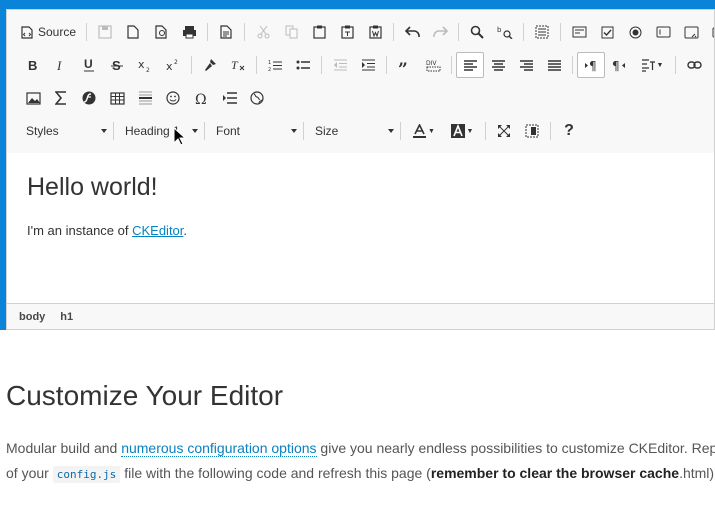 Image resolution: width=715 pixels, height=505 pixels. What do you see at coordinates (57, 32) in the screenshot?
I see `source-label: Source` at bounding box center [57, 32].